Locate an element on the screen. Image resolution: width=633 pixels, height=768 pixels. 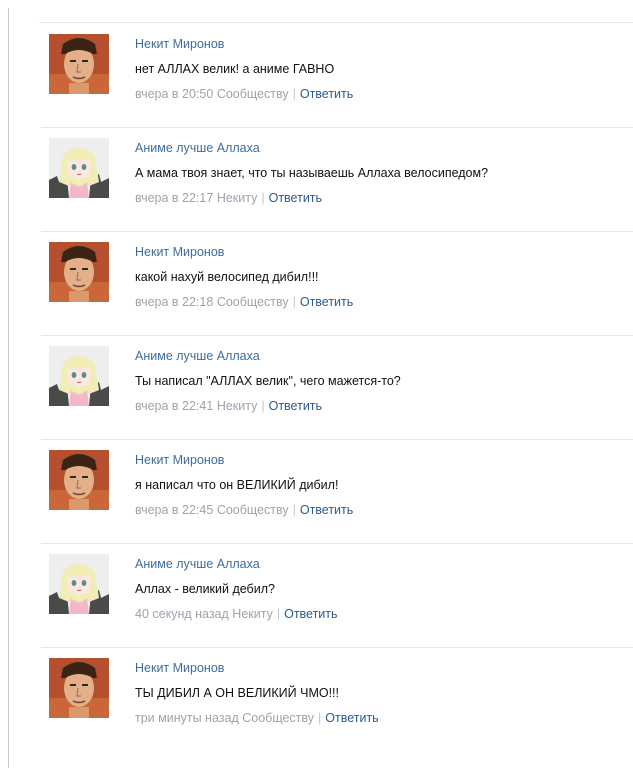
comment-time: вчера в 22:45 is located at coordinates (174, 510).